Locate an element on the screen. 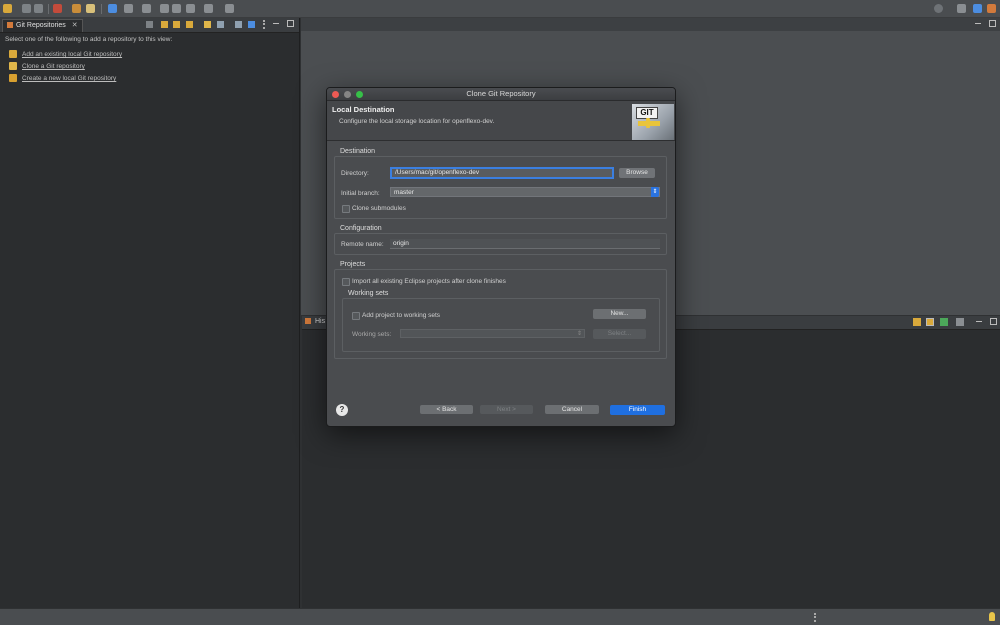  link-clone-repo: Clone a Git repository is located at coordinates (47, 66).